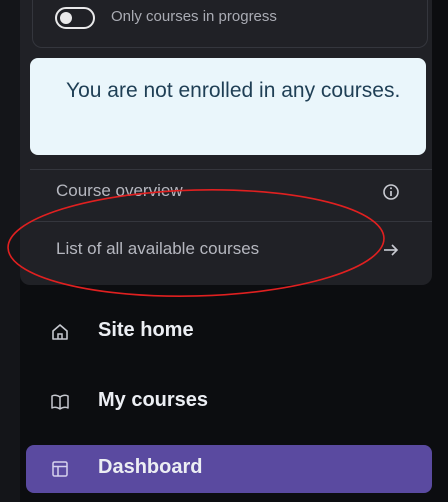 Image resolution: width=448 pixels, height=502 pixels. I want to click on in-progress-toggle-label: Only courses in progress, so click(194, 16).